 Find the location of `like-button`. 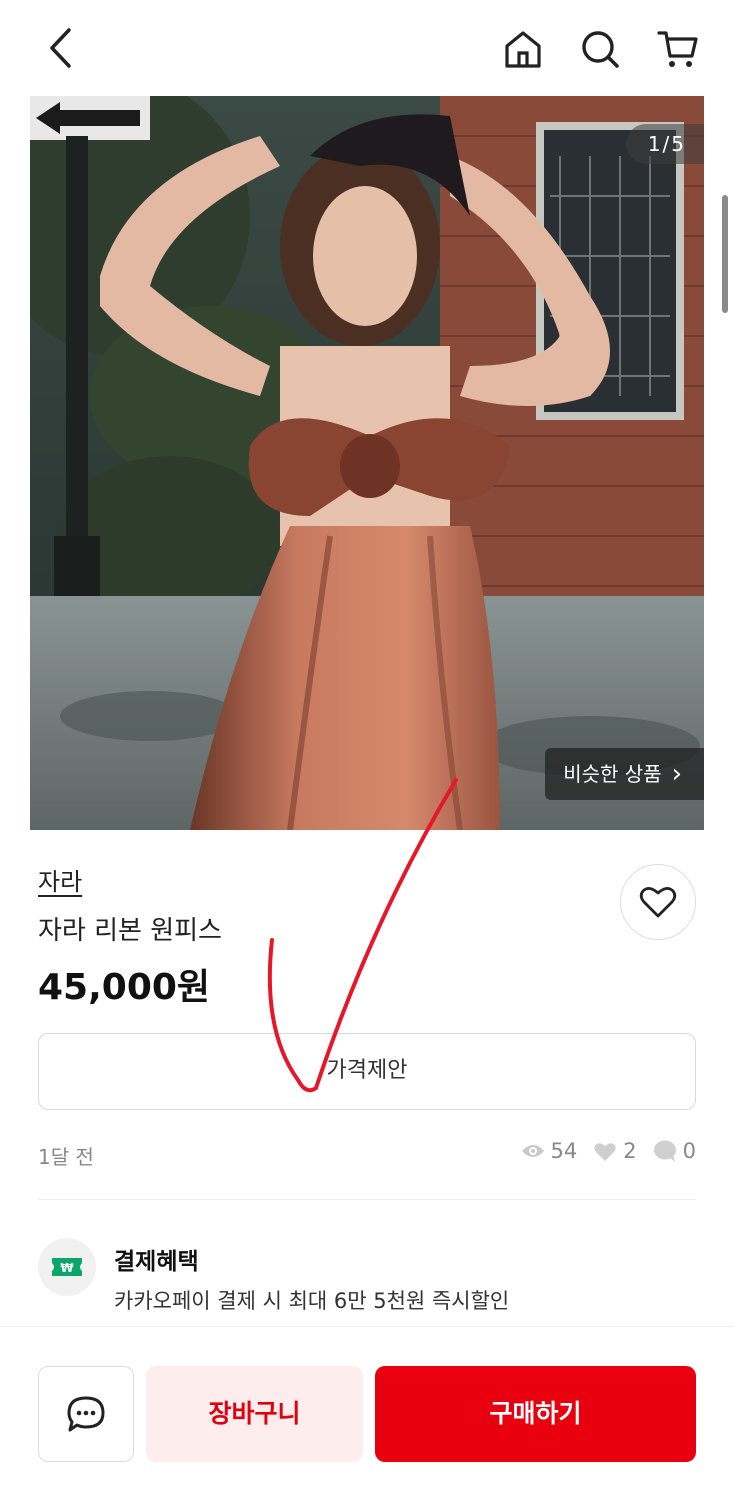

like-button is located at coordinates (658, 902).